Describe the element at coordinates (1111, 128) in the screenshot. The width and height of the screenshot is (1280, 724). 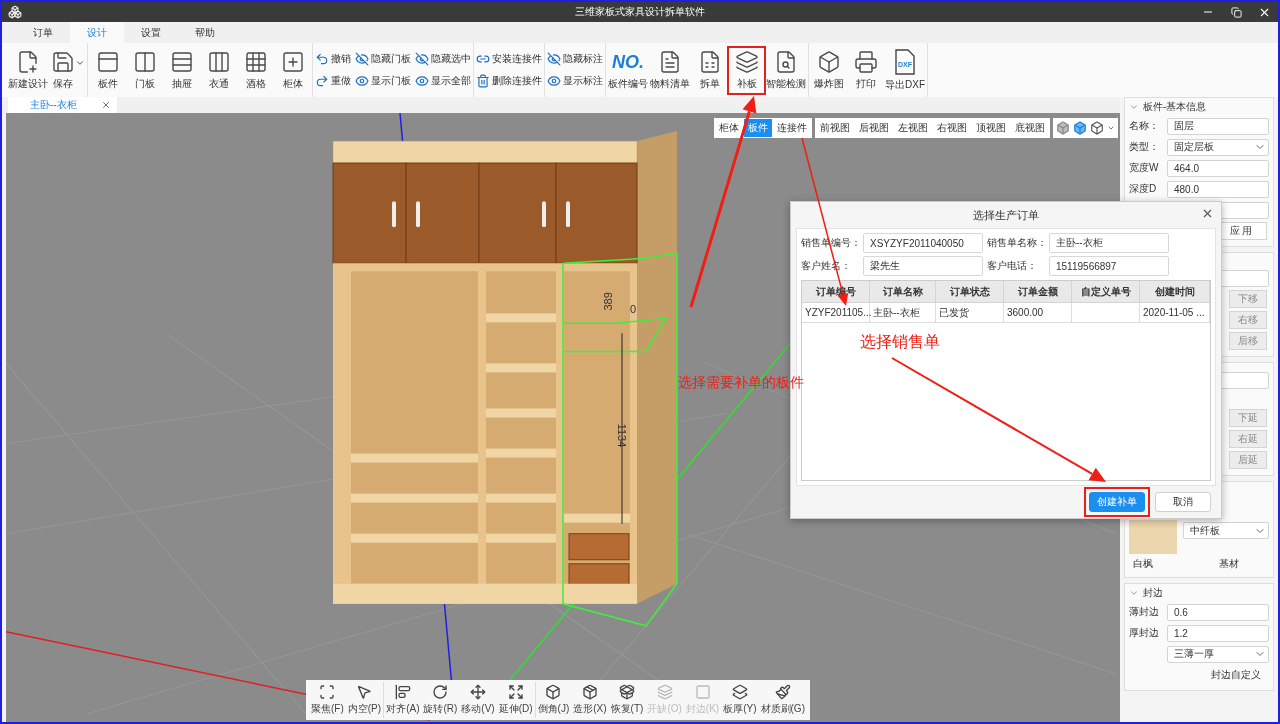
I see `caret-icon` at that location.